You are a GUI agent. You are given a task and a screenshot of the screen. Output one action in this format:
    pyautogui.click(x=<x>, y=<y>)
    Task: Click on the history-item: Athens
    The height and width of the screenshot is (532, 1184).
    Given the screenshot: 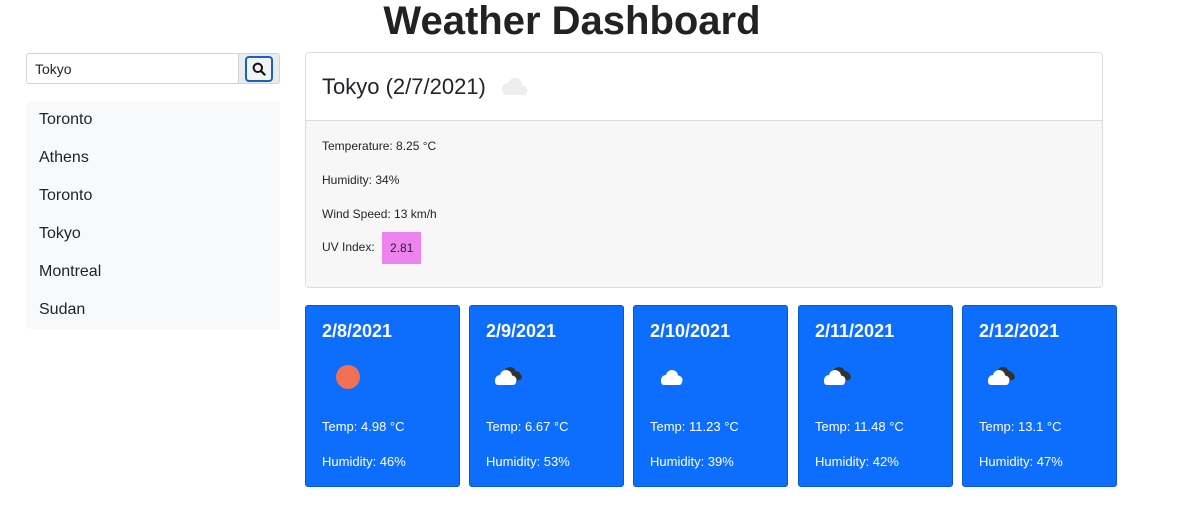 What is the action you would take?
    pyautogui.click(x=153, y=158)
    